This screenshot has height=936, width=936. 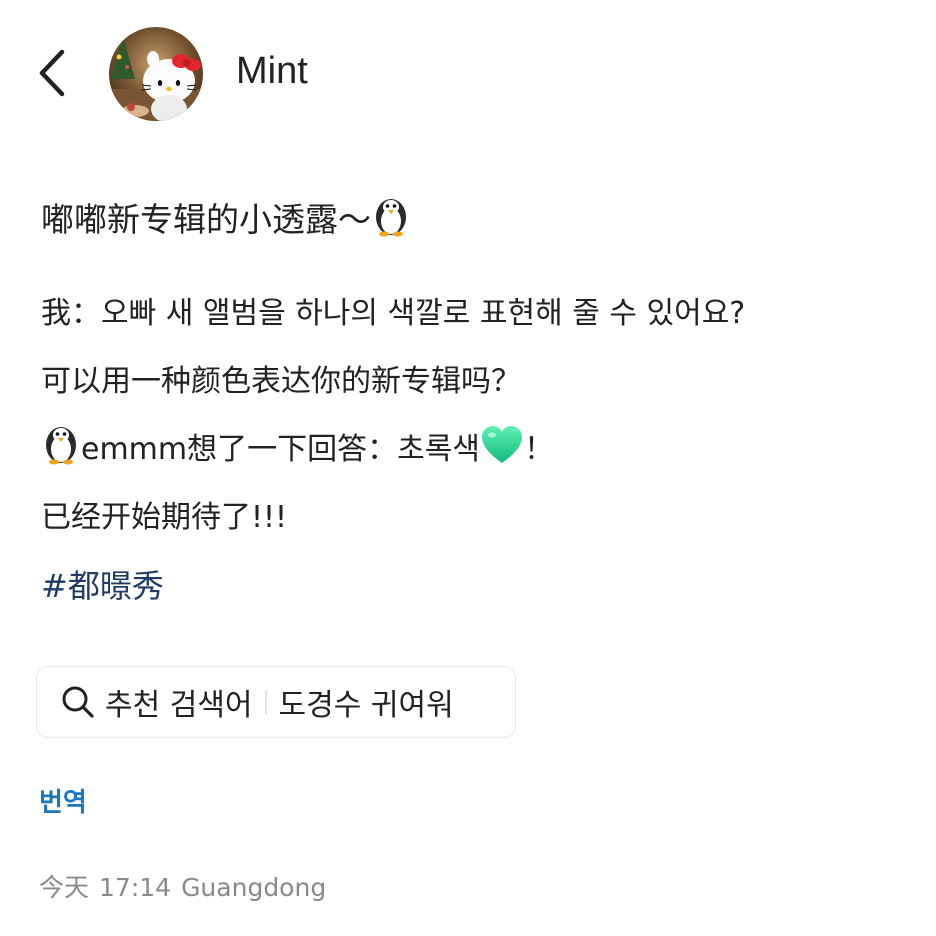 I want to click on author-name: Mint, so click(x=272, y=71).